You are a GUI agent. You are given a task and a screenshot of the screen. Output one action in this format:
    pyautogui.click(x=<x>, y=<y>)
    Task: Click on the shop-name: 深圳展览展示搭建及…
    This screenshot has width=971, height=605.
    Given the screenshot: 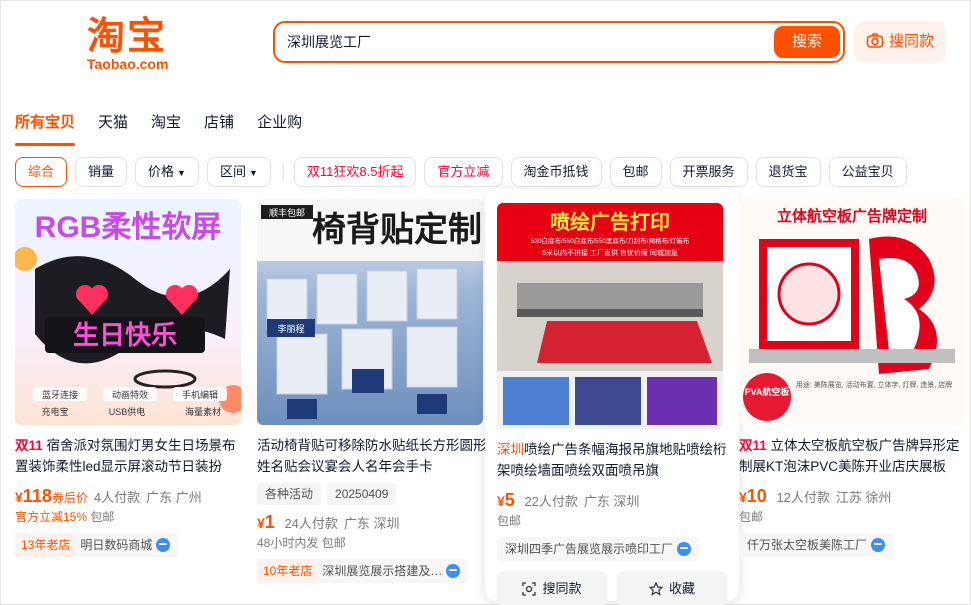 What is the action you would take?
    pyautogui.click(x=382, y=571)
    